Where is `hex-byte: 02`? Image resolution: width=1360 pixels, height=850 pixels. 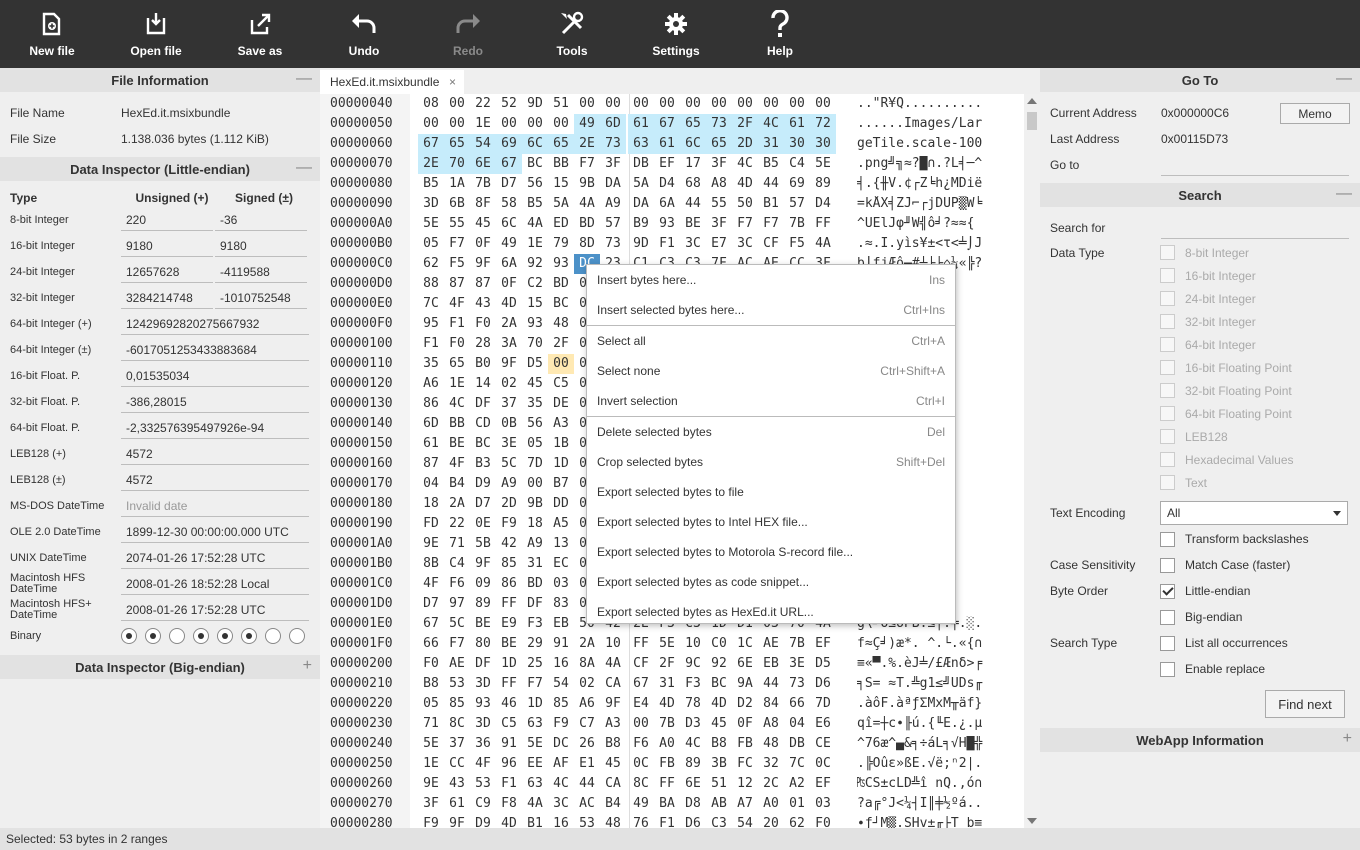 hex-byte: 02 is located at coordinates (509, 384).